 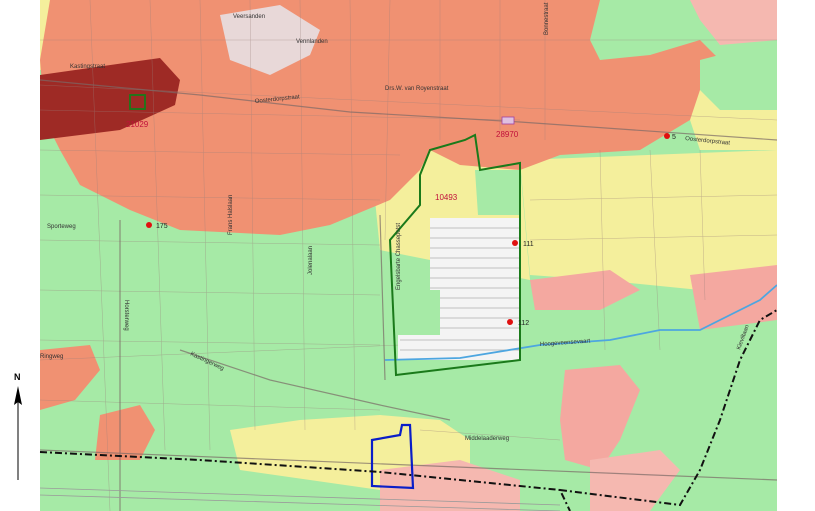 I want to click on street-label-frans-halslaan: Frans Halslaan, so click(x=231, y=215).